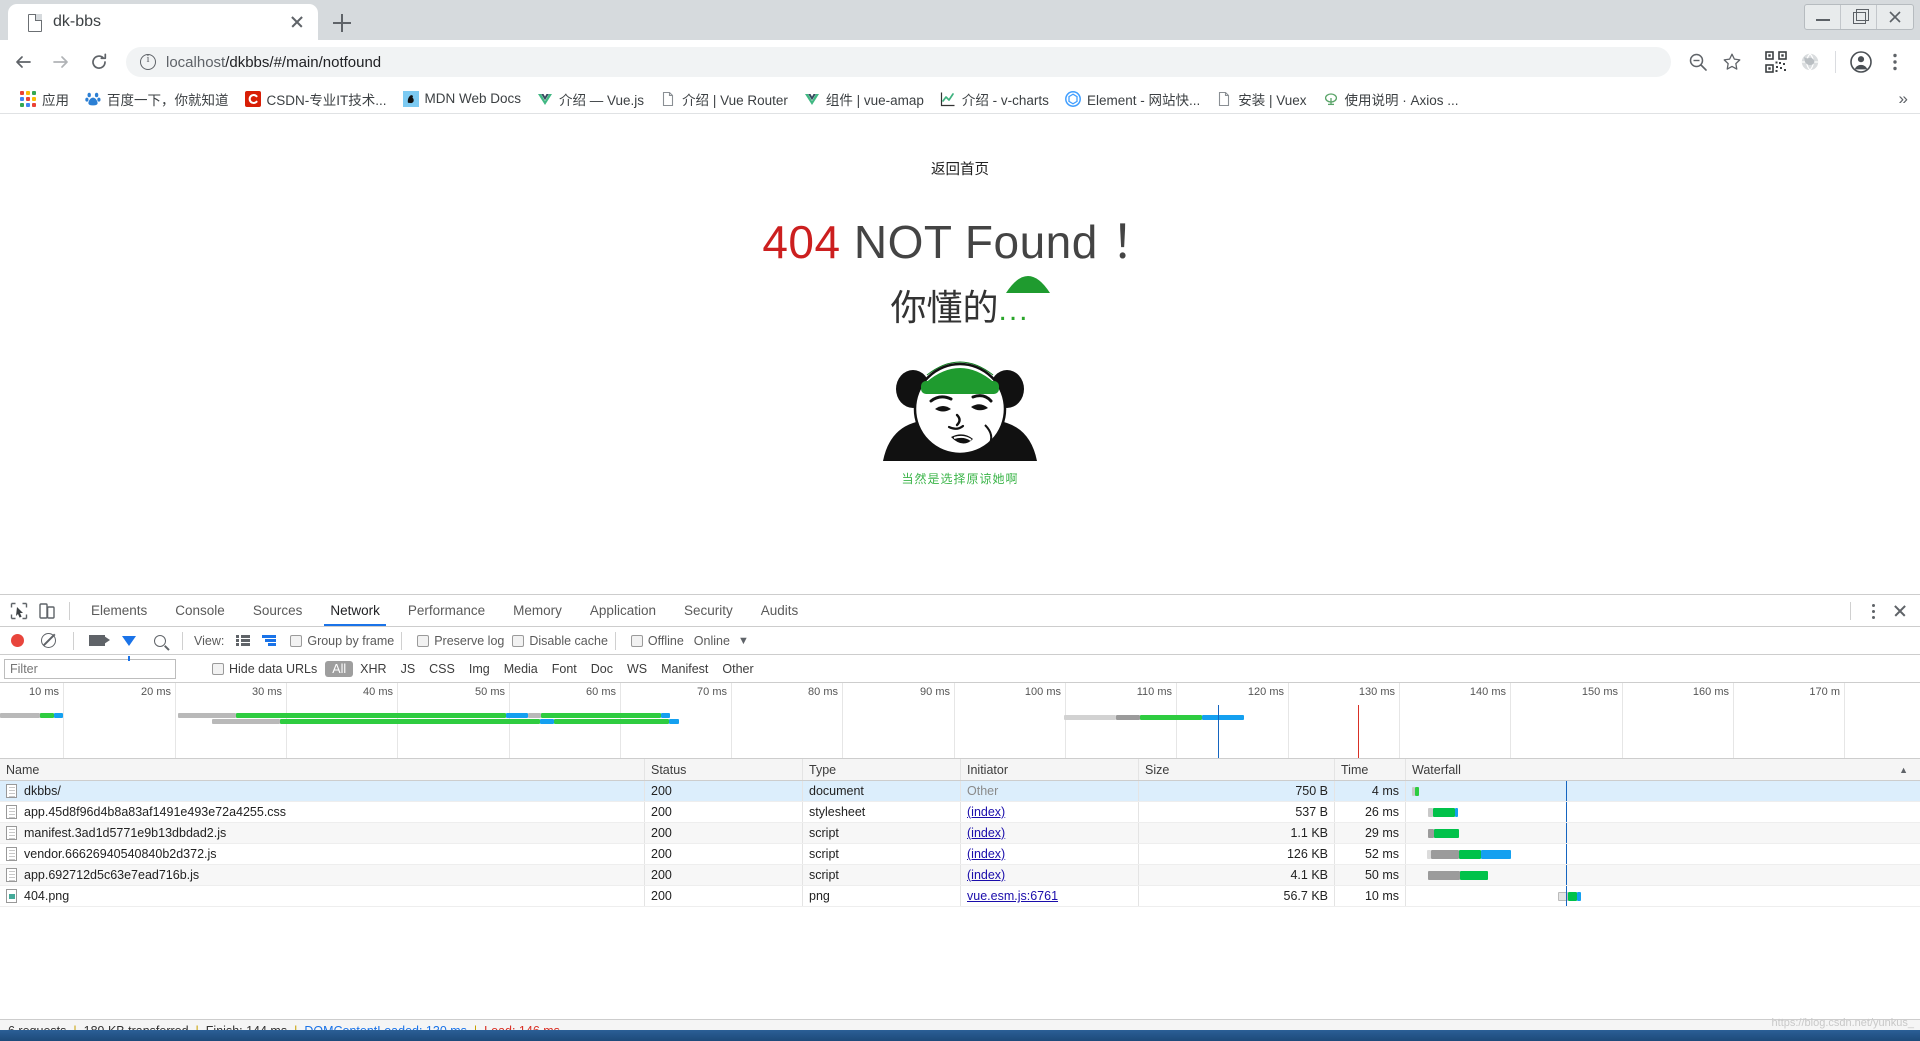  I want to click on list-view-icon, so click(243, 640).